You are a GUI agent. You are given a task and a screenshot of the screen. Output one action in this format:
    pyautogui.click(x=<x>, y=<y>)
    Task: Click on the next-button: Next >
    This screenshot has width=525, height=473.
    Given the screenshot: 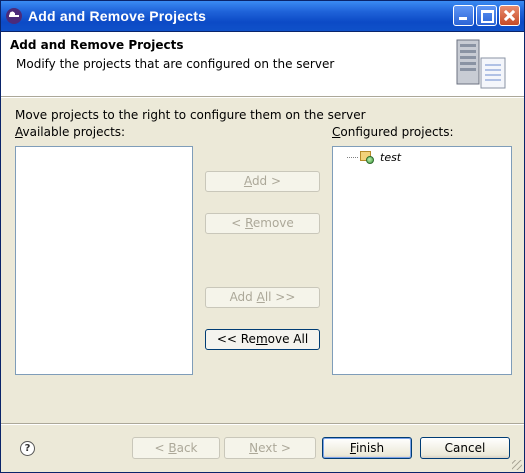 What is the action you would take?
    pyautogui.click(x=270, y=448)
    